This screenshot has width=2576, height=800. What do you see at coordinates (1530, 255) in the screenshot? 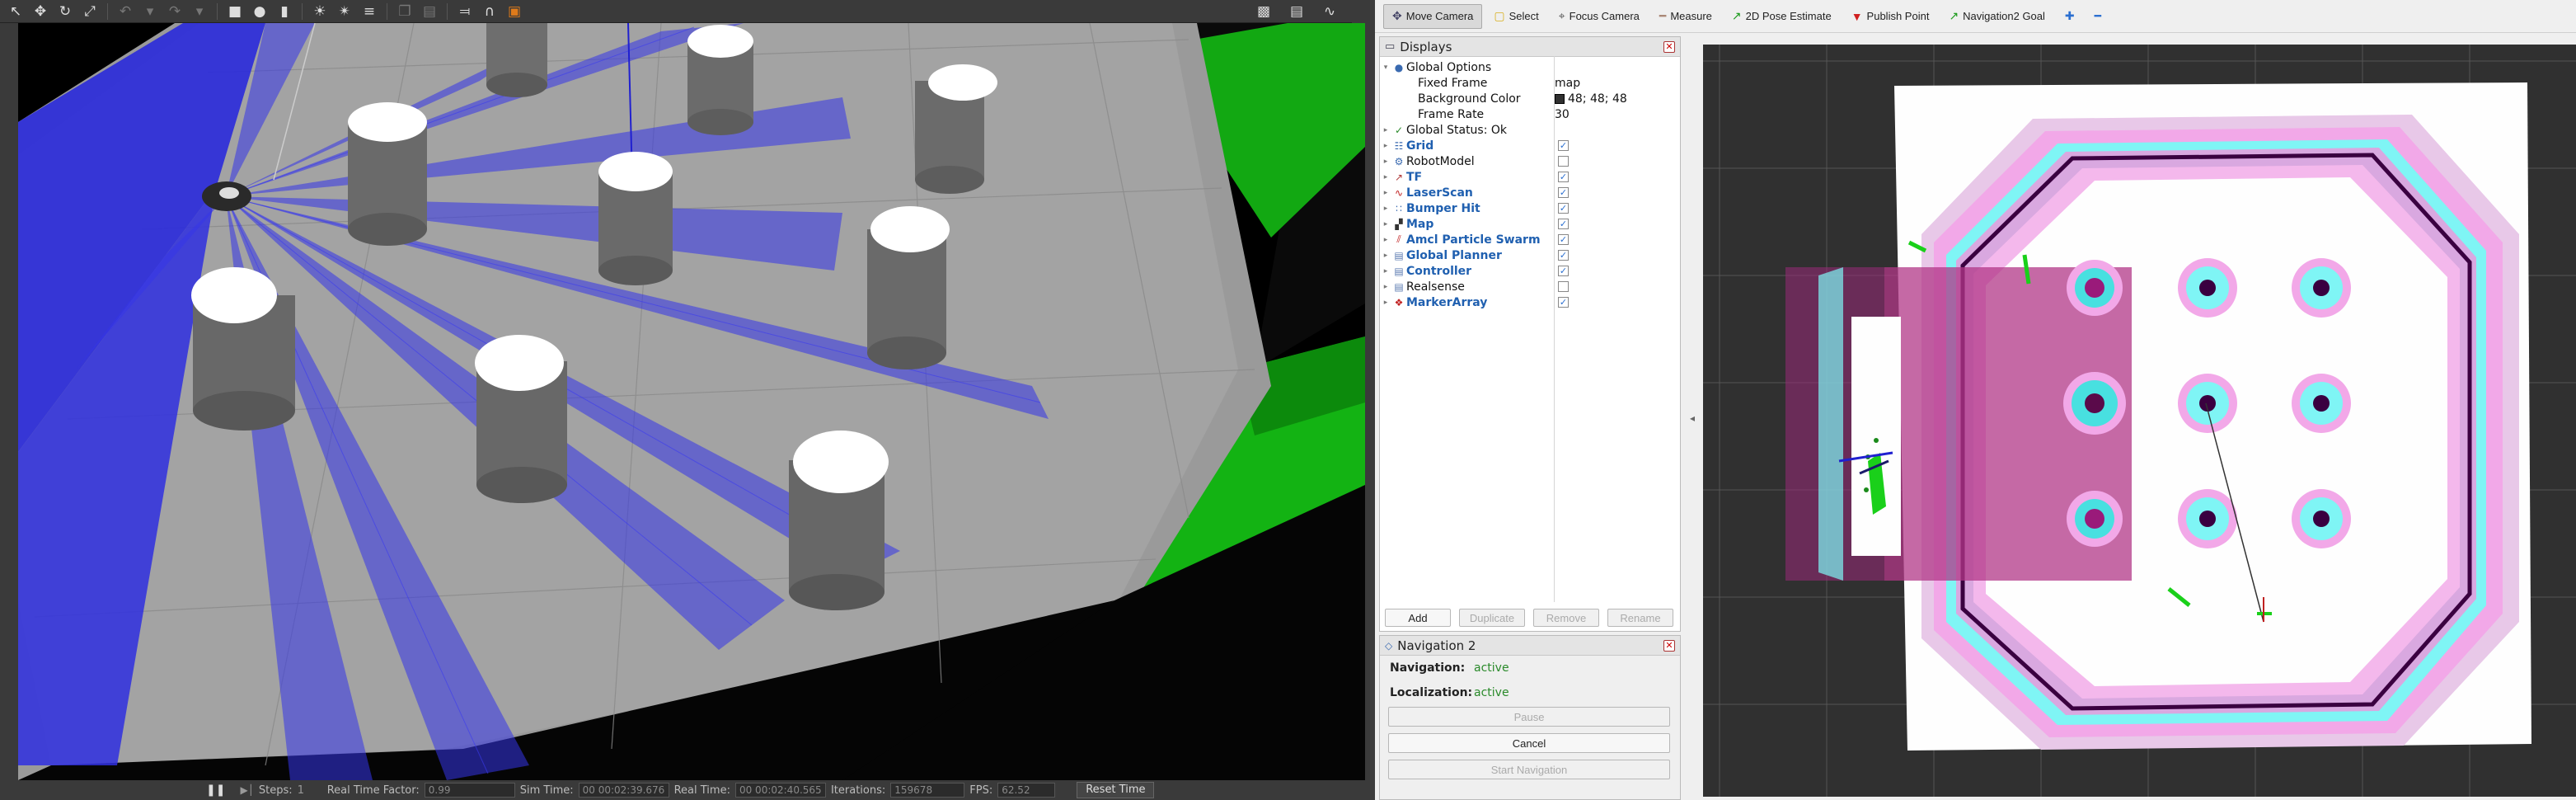
I see `tree-row-global-planner: ▸ ▤ Global Planner ✓` at bounding box center [1530, 255].